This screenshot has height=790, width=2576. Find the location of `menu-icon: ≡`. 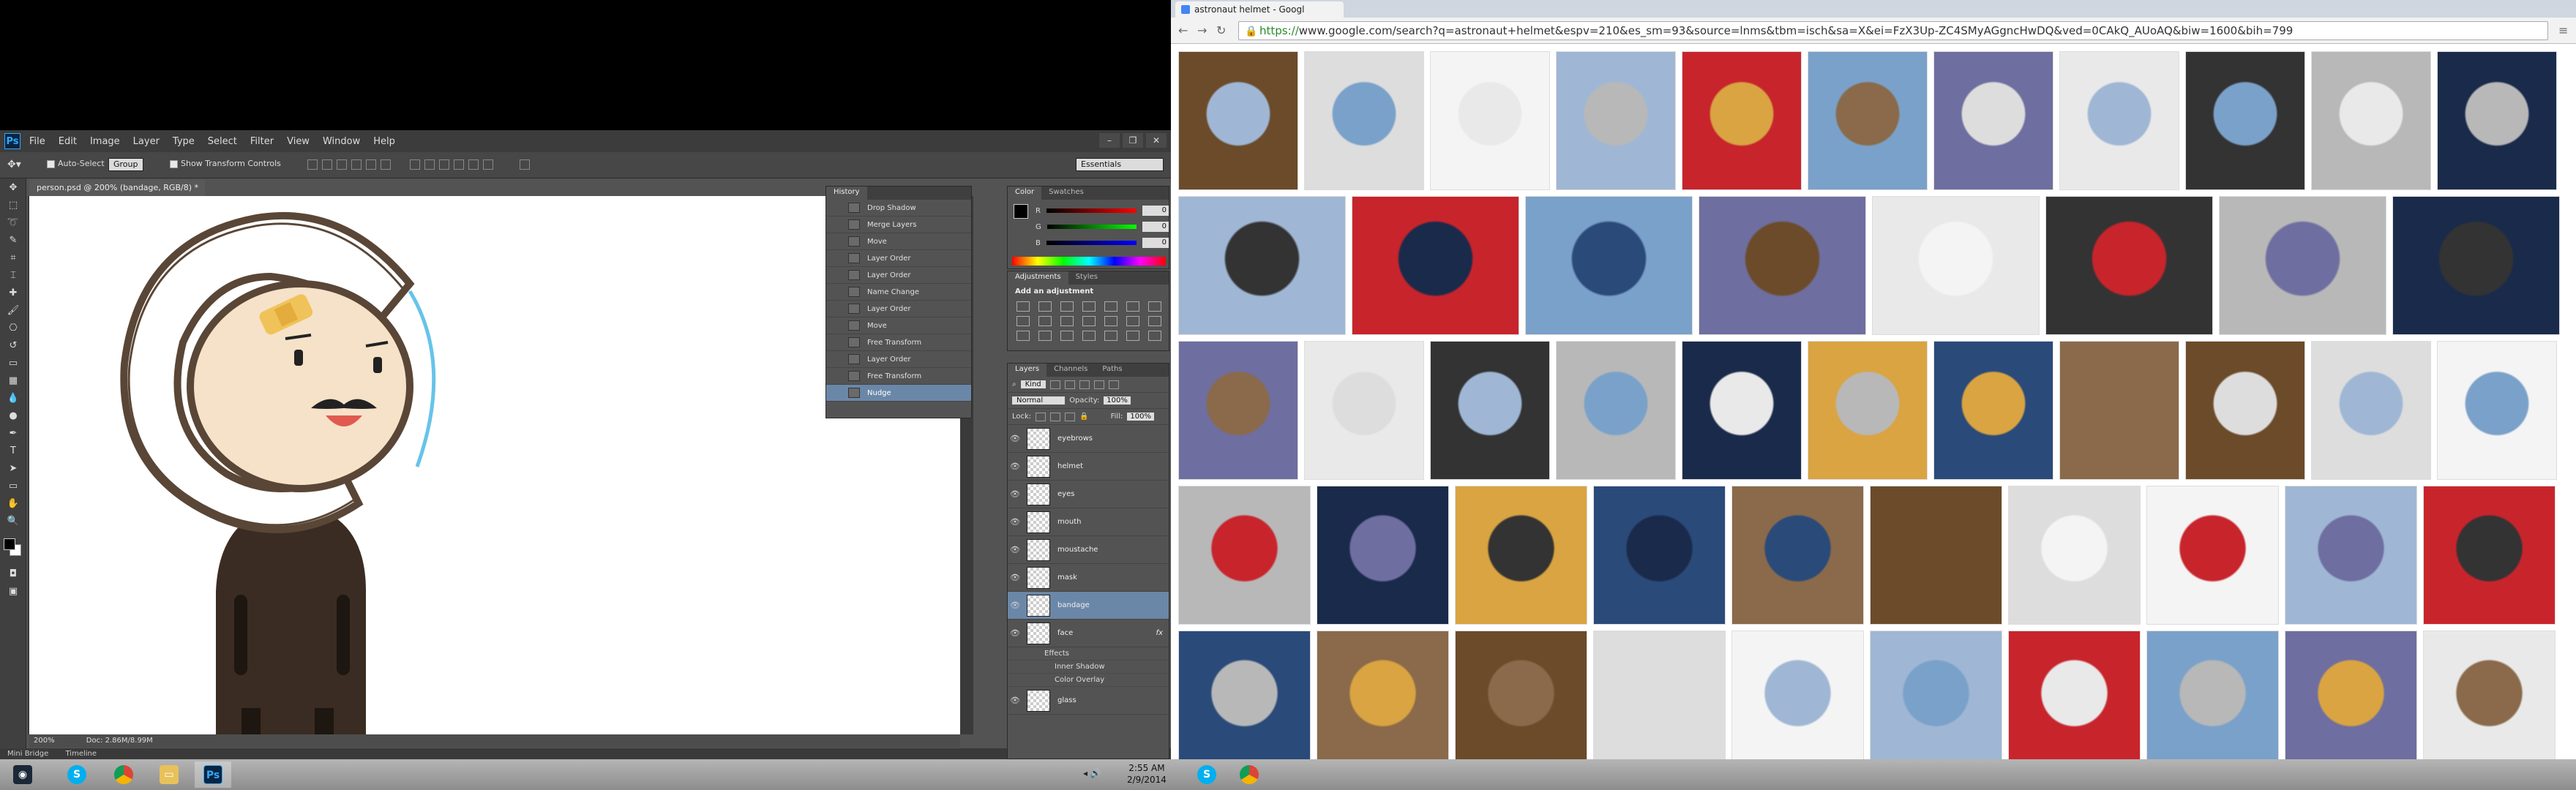

menu-icon: ≡ is located at coordinates (2563, 30).